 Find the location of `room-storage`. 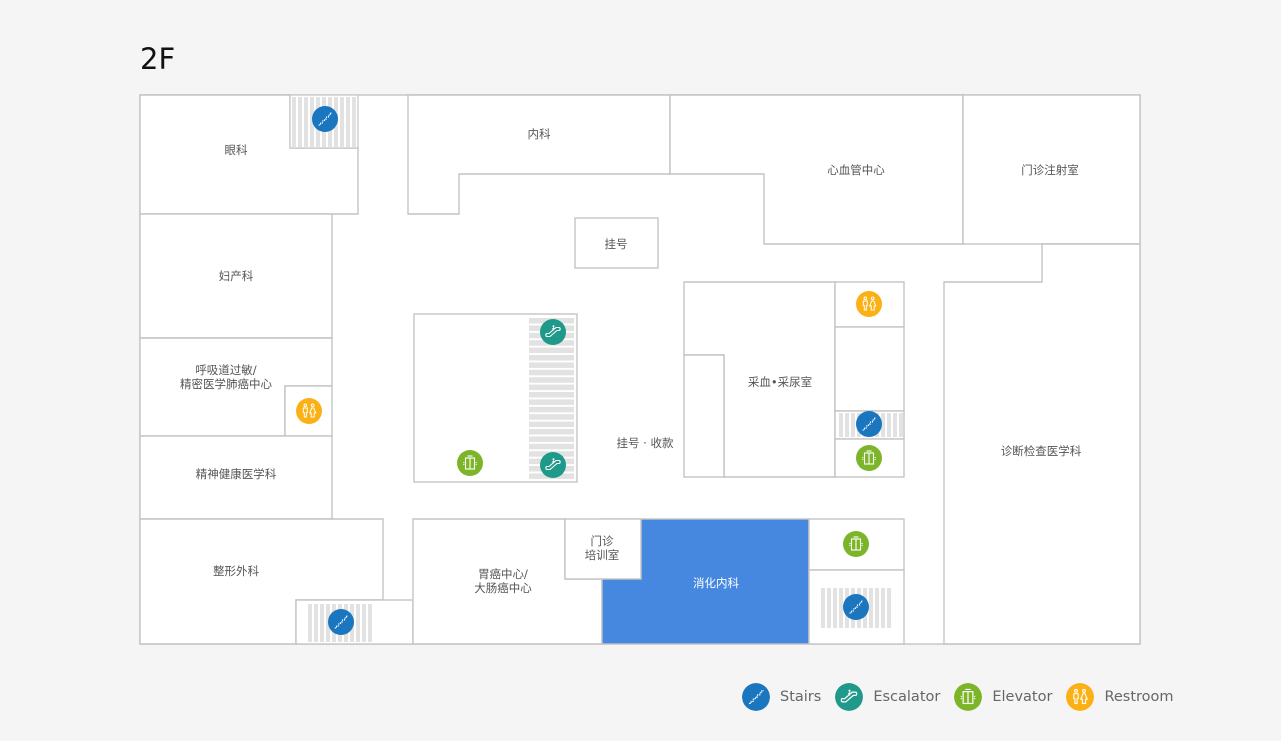

room-storage is located at coordinates (869, 369).